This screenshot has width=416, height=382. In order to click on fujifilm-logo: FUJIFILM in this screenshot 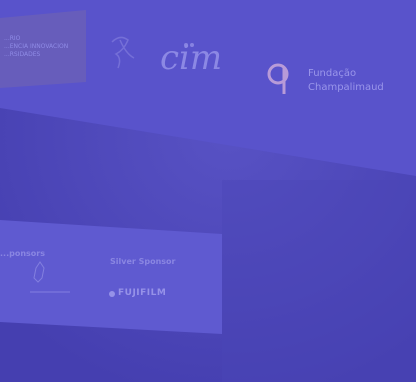, I will do `click(142, 293)`.